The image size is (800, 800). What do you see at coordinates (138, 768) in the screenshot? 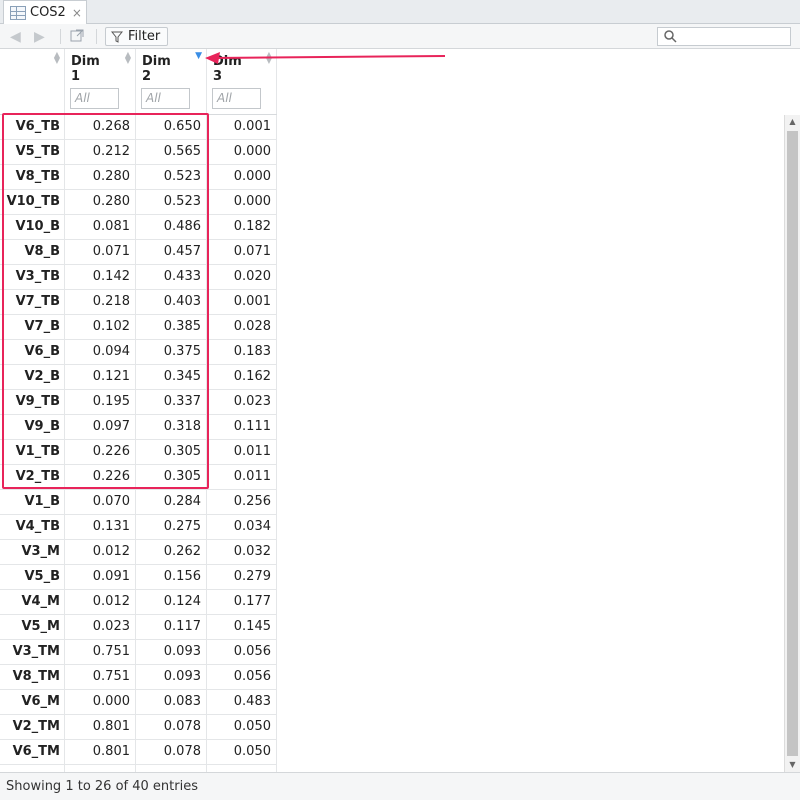
I see `table-row` at bounding box center [138, 768].